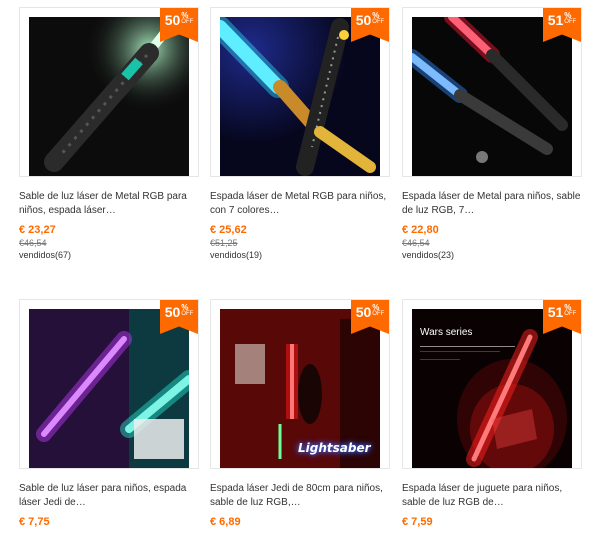 The height and width of the screenshot is (543, 591). Describe the element at coordinates (417, 522) in the screenshot. I see `product-price: € 7,59` at that location.